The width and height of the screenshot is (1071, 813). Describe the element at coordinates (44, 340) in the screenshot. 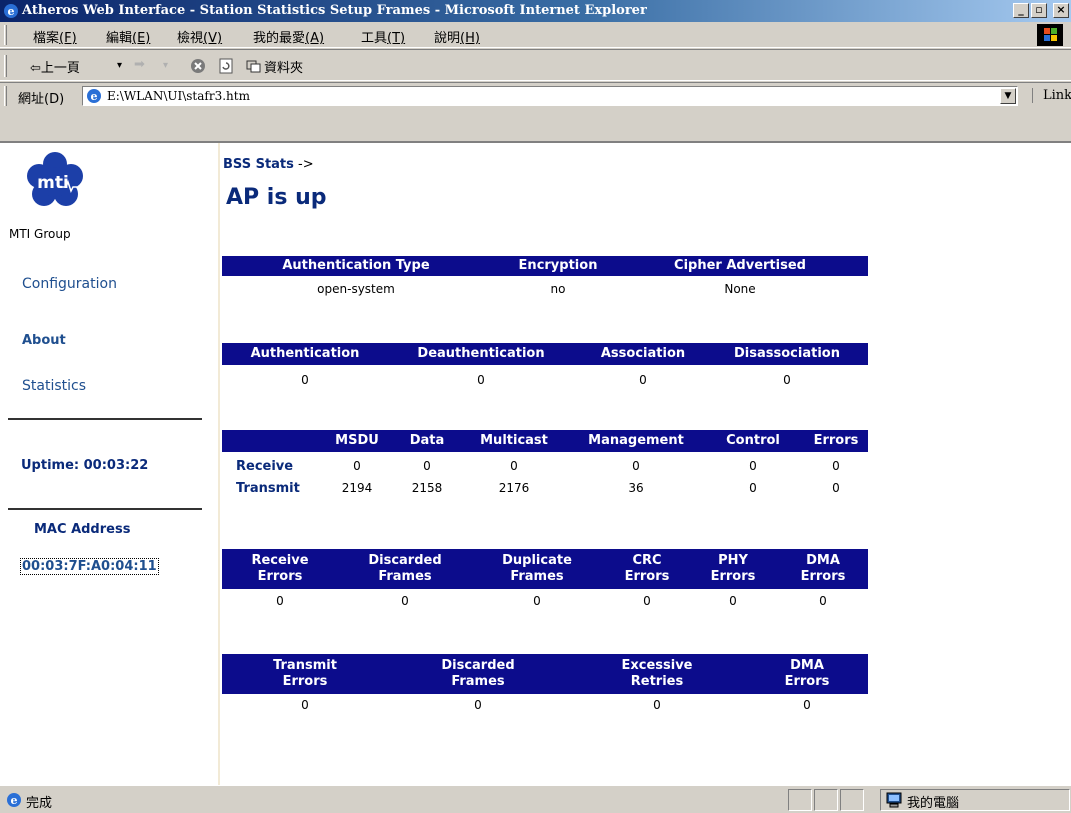

I see `sidebar-item-about: About` at that location.